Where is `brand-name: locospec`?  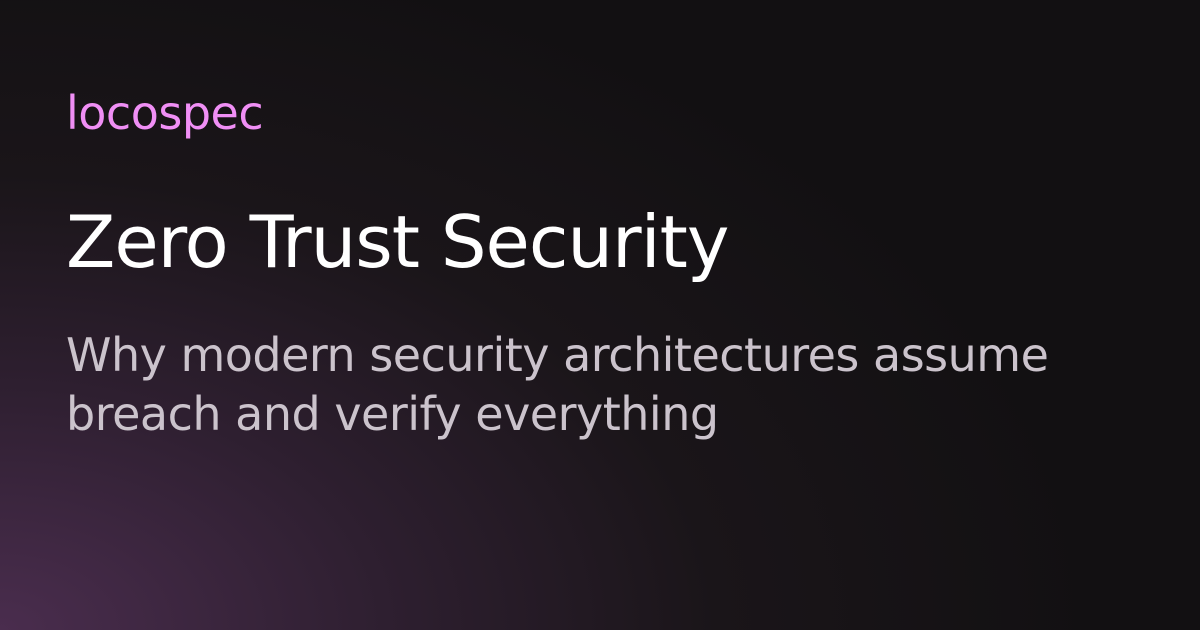 brand-name: locospec is located at coordinates (165, 113).